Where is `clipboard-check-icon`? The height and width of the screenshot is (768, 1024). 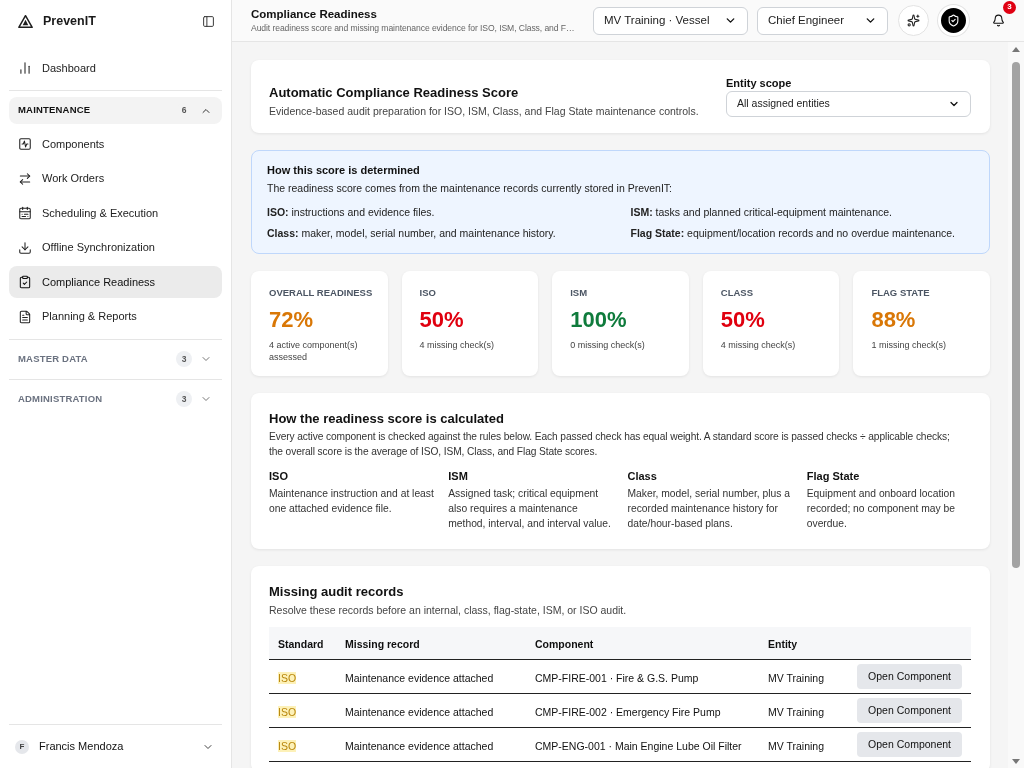 clipboard-check-icon is located at coordinates (25, 282).